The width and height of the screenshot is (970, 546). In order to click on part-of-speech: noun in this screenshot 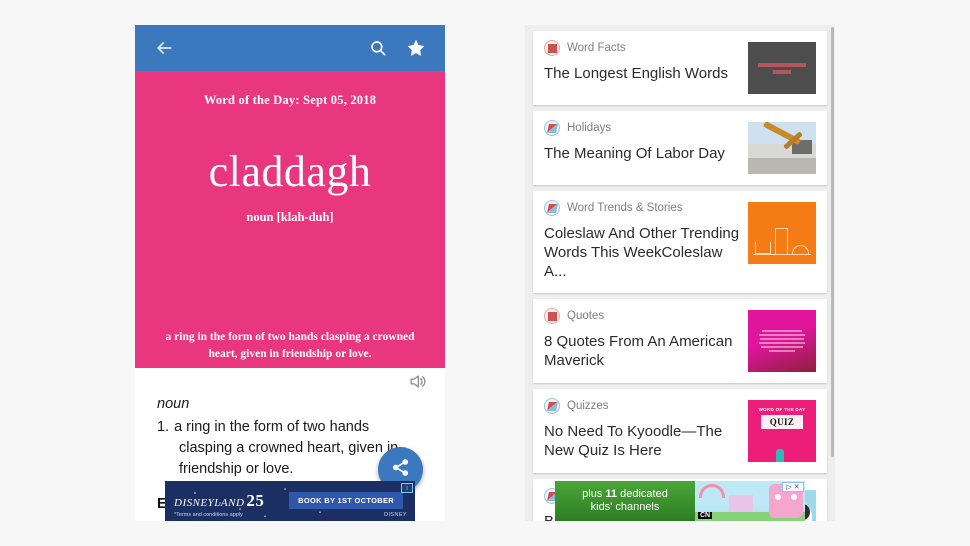, I will do `click(173, 404)`.